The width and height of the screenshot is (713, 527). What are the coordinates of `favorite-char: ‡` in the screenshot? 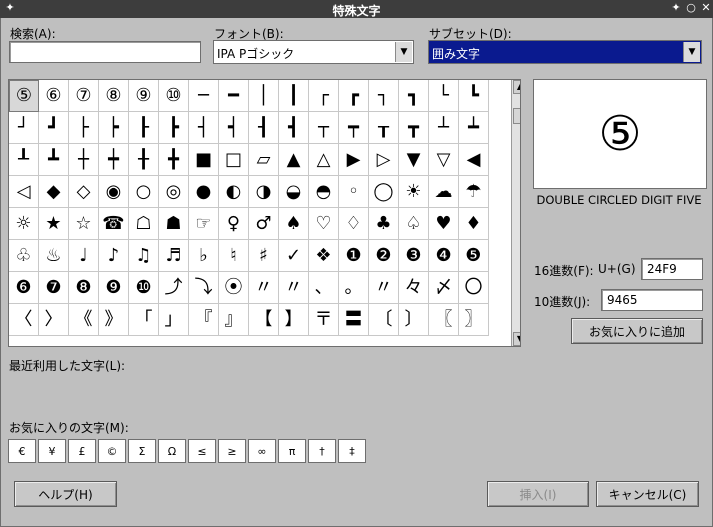 It's located at (352, 451).